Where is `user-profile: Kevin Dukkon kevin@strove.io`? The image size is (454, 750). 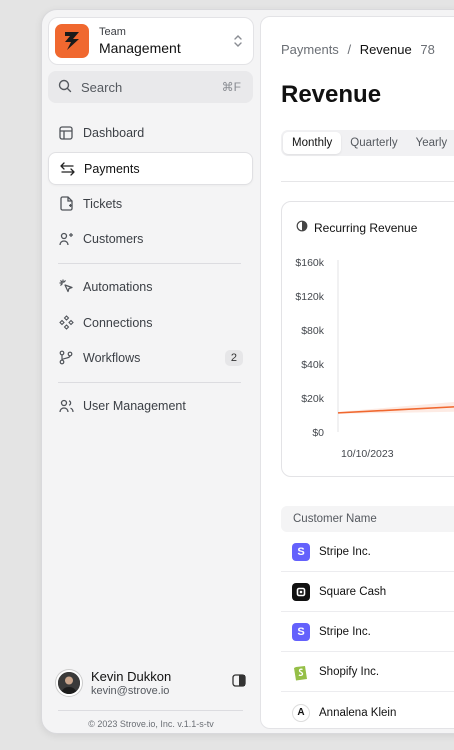 user-profile: Kevin Dukkon kevin@strove.io is located at coordinates (151, 683).